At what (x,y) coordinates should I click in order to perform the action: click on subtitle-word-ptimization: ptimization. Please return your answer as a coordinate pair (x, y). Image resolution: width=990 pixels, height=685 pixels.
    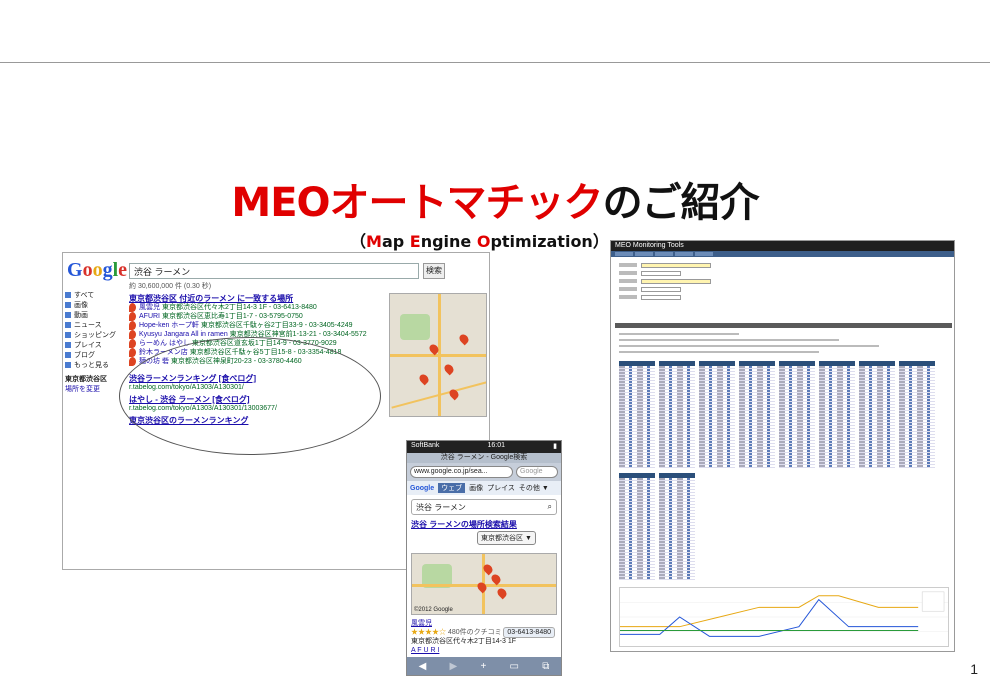
    Looking at the image, I should click on (541, 241).